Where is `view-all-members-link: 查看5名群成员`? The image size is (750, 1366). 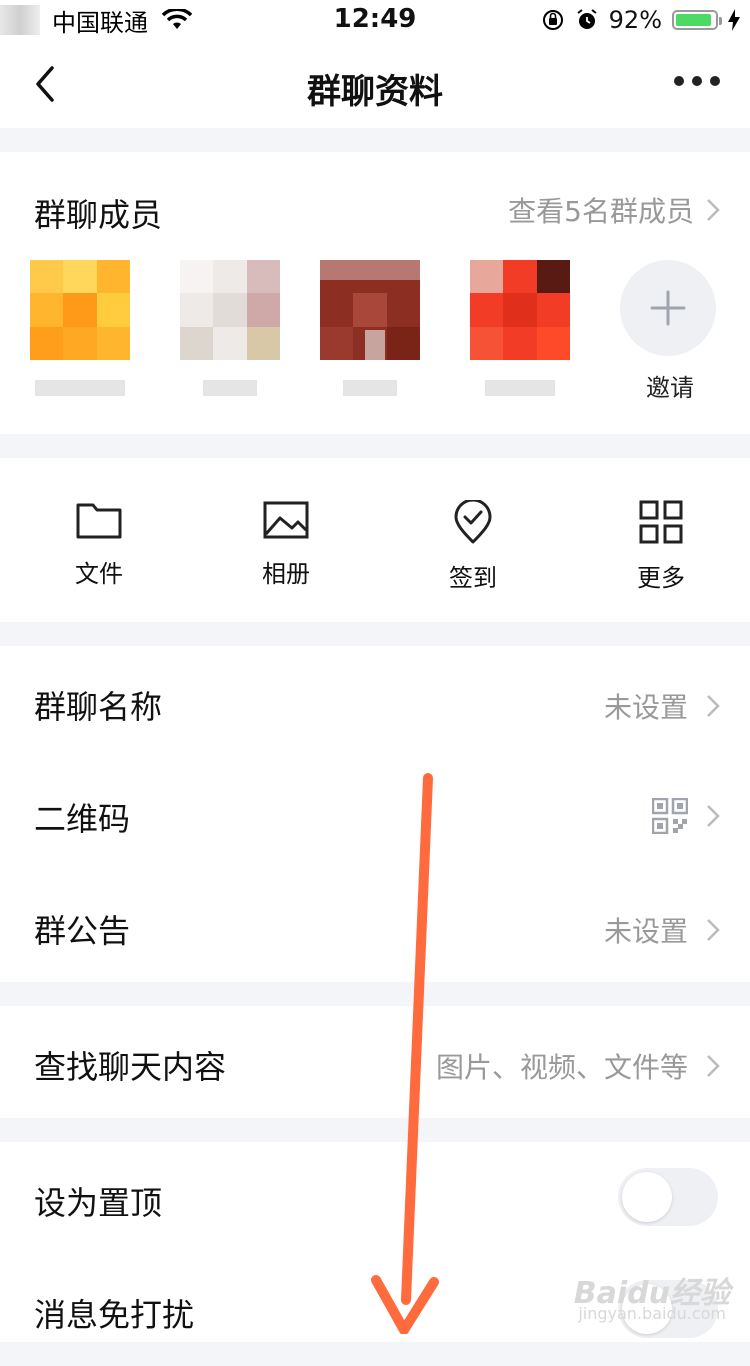
view-all-members-link: 查看5名群成员 is located at coordinates (614, 210).